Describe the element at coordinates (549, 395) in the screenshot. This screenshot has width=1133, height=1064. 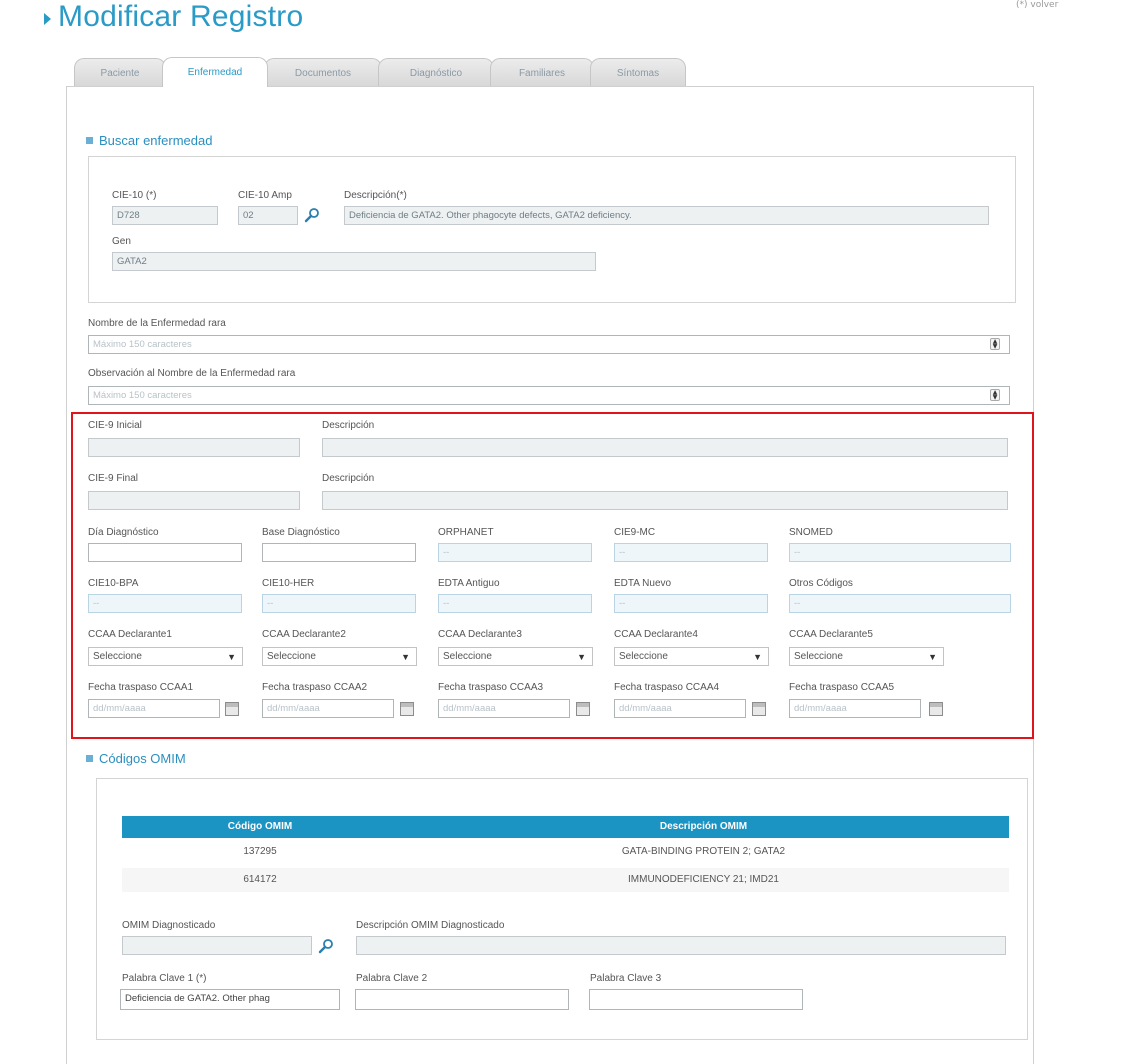
I see `observacion-input: Máximo 150 caracteres` at that location.